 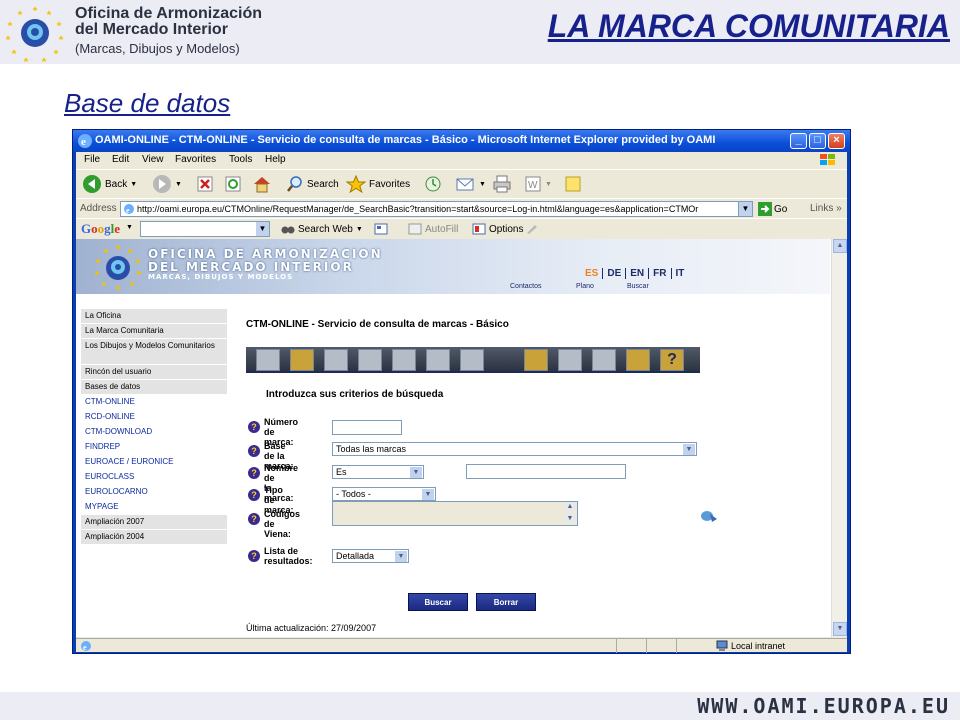 What do you see at coordinates (404, 360) in the screenshot?
I see `export-icon` at bounding box center [404, 360].